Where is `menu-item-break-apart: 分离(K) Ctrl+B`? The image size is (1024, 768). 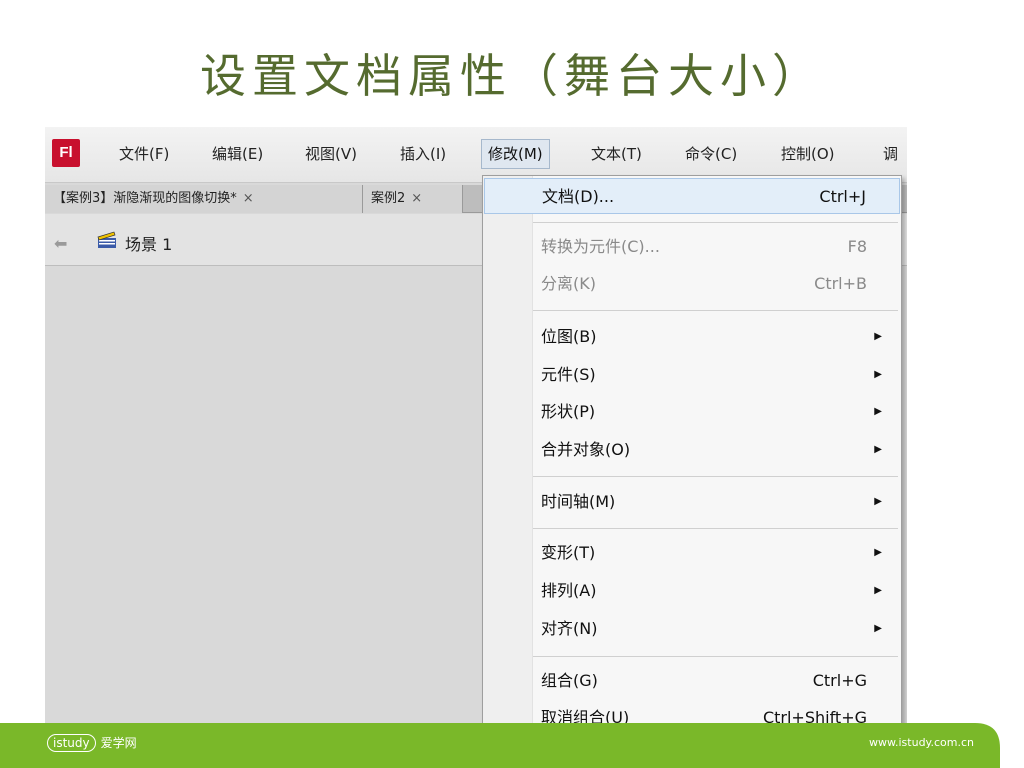
menu-item-break-apart: 分离(K) Ctrl+B is located at coordinates (692, 284).